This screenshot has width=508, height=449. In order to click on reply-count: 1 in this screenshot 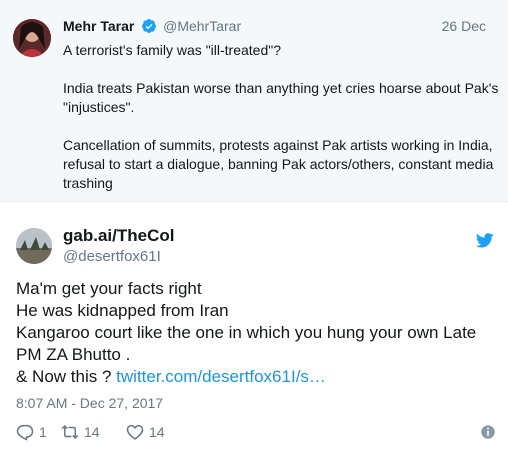, I will do `click(43, 432)`.